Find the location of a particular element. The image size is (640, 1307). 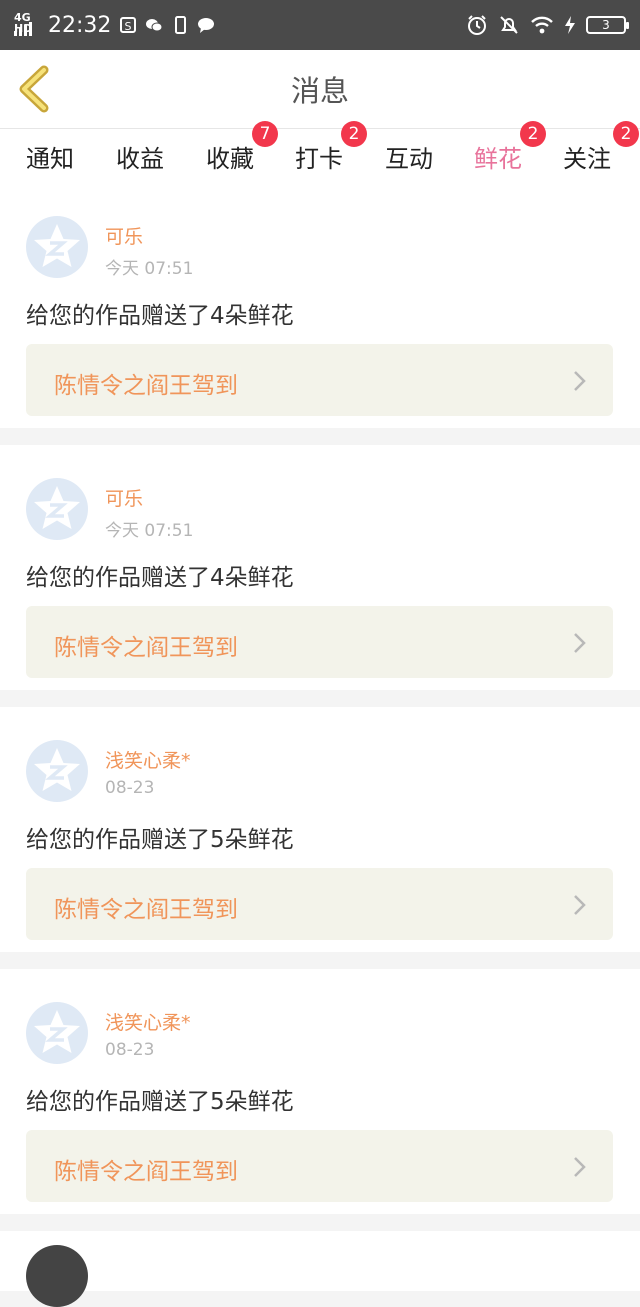

battery-indicator: 3 is located at coordinates (607, 25).